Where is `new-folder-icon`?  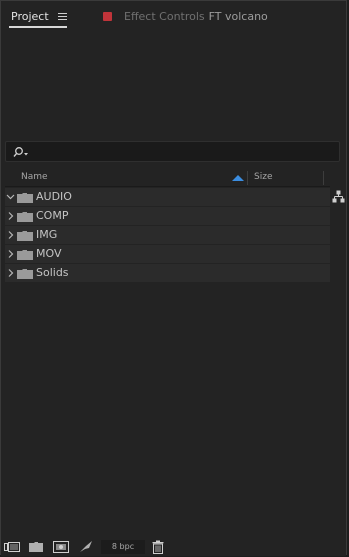
new-folder-icon is located at coordinates (36, 547).